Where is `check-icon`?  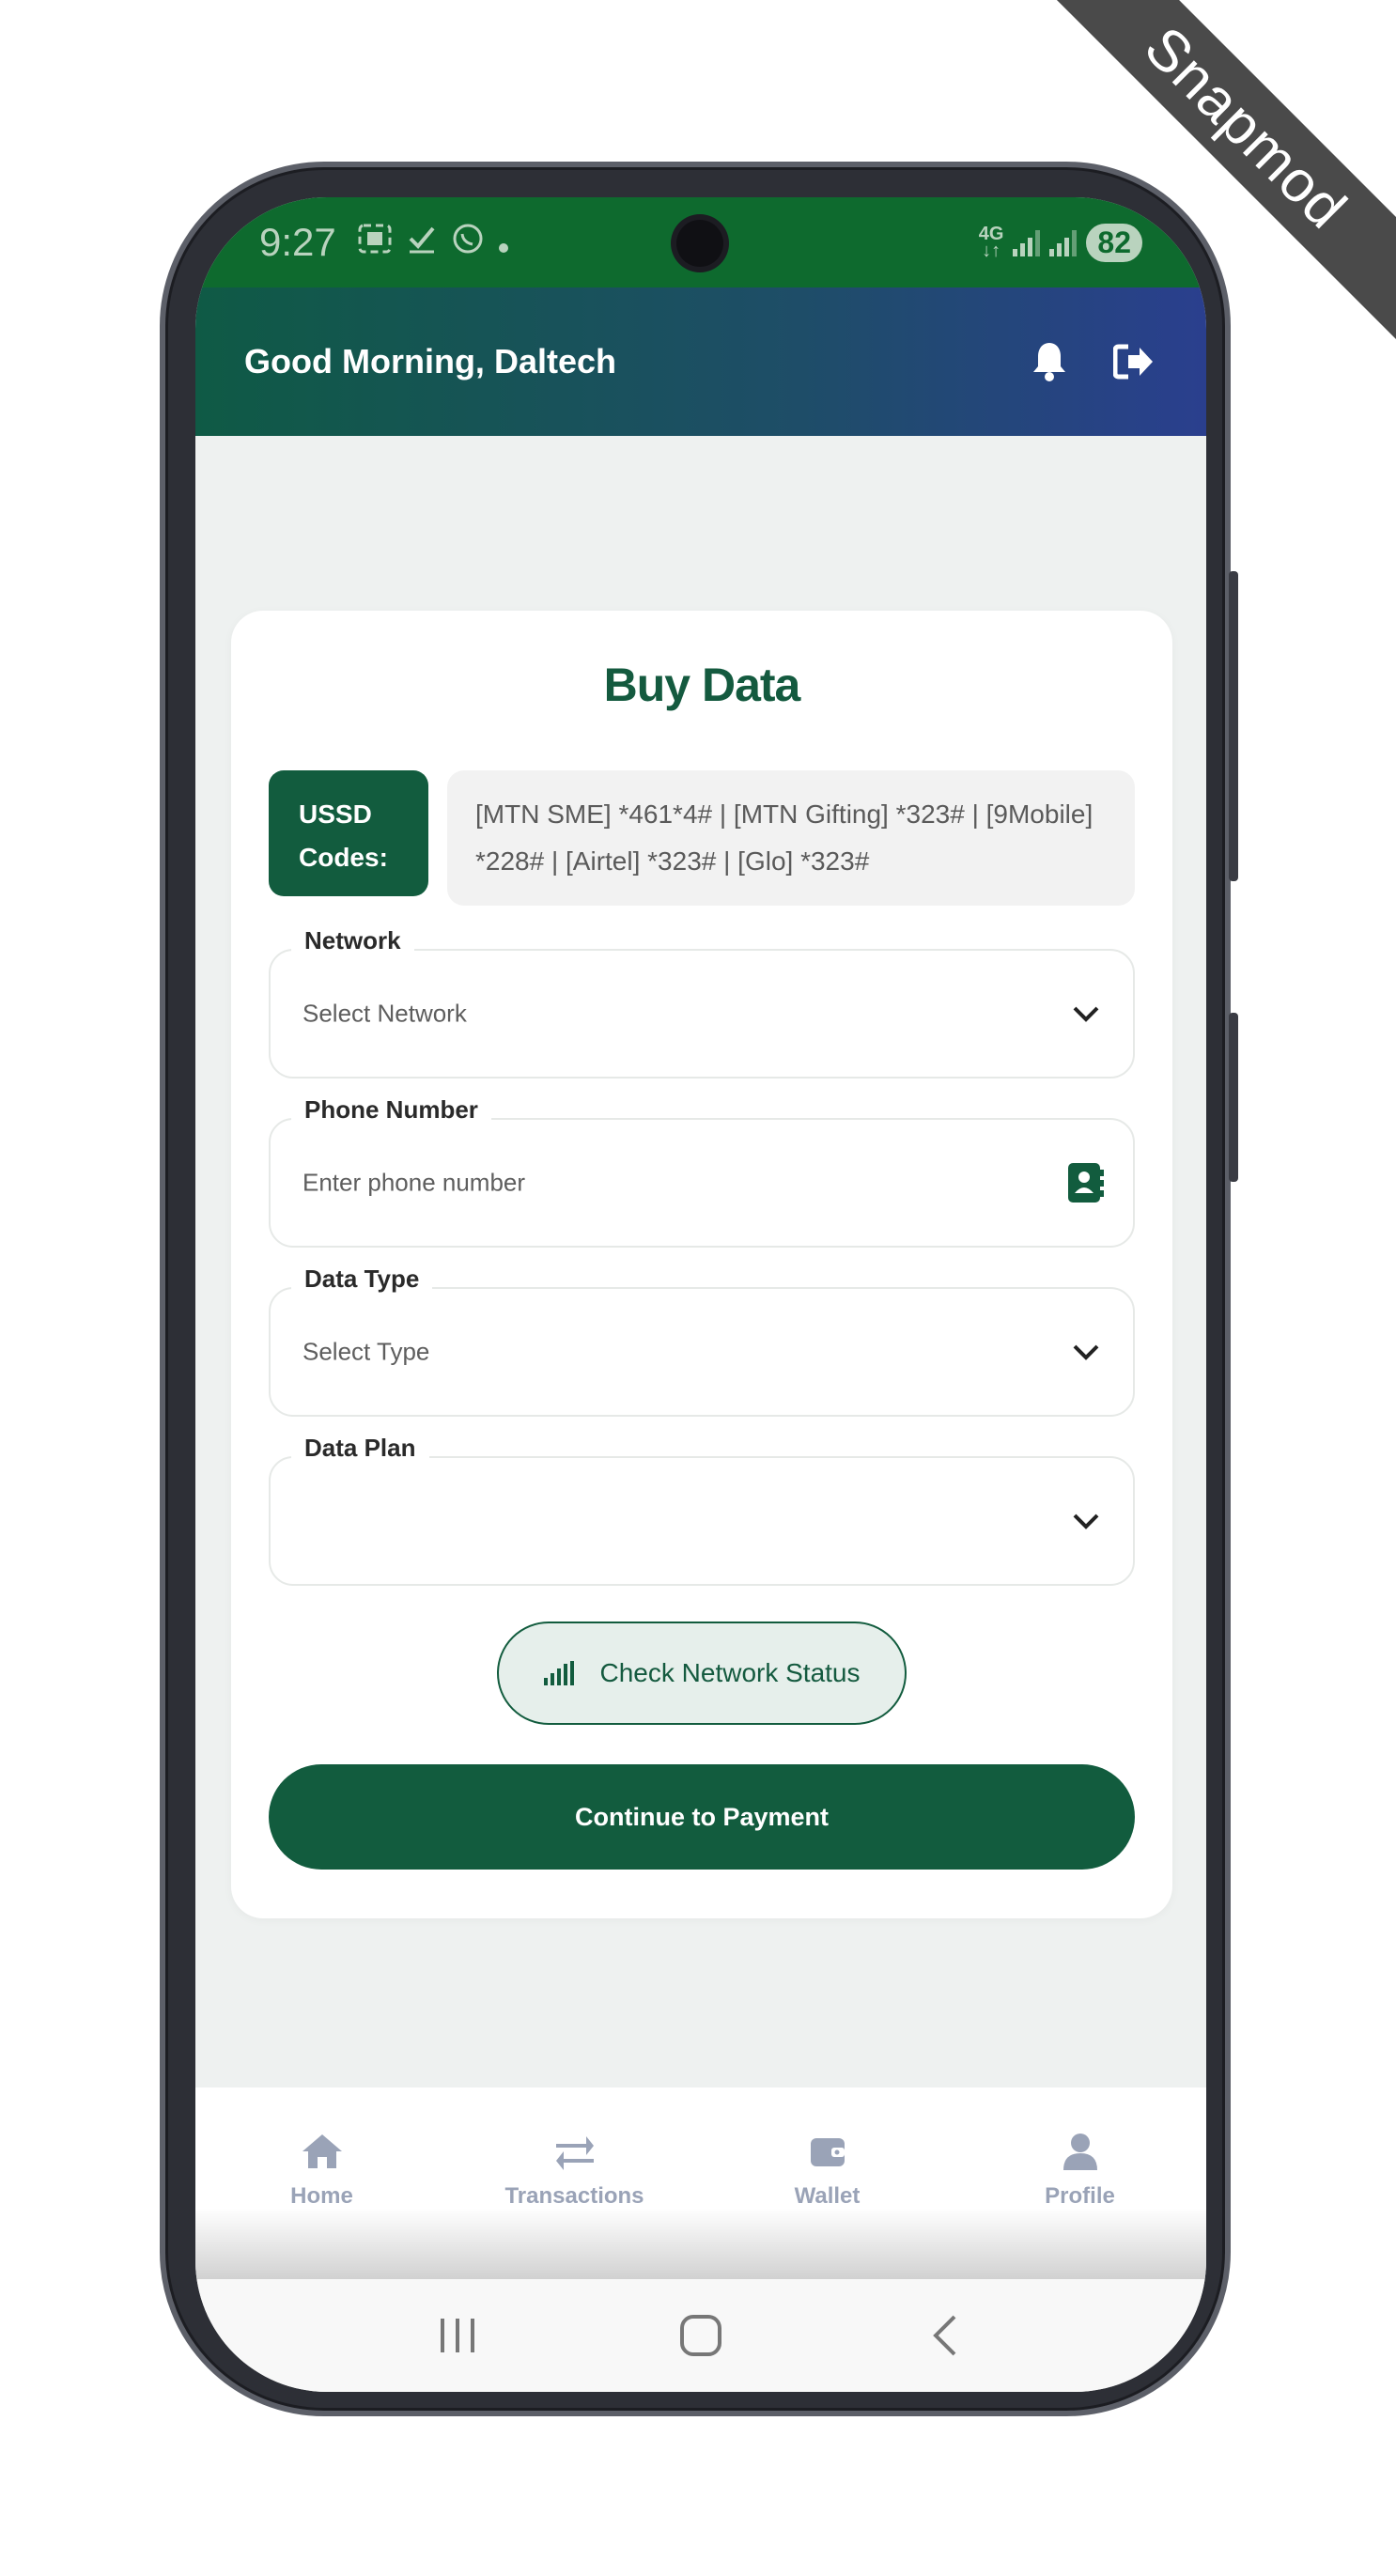
check-icon is located at coordinates (422, 243).